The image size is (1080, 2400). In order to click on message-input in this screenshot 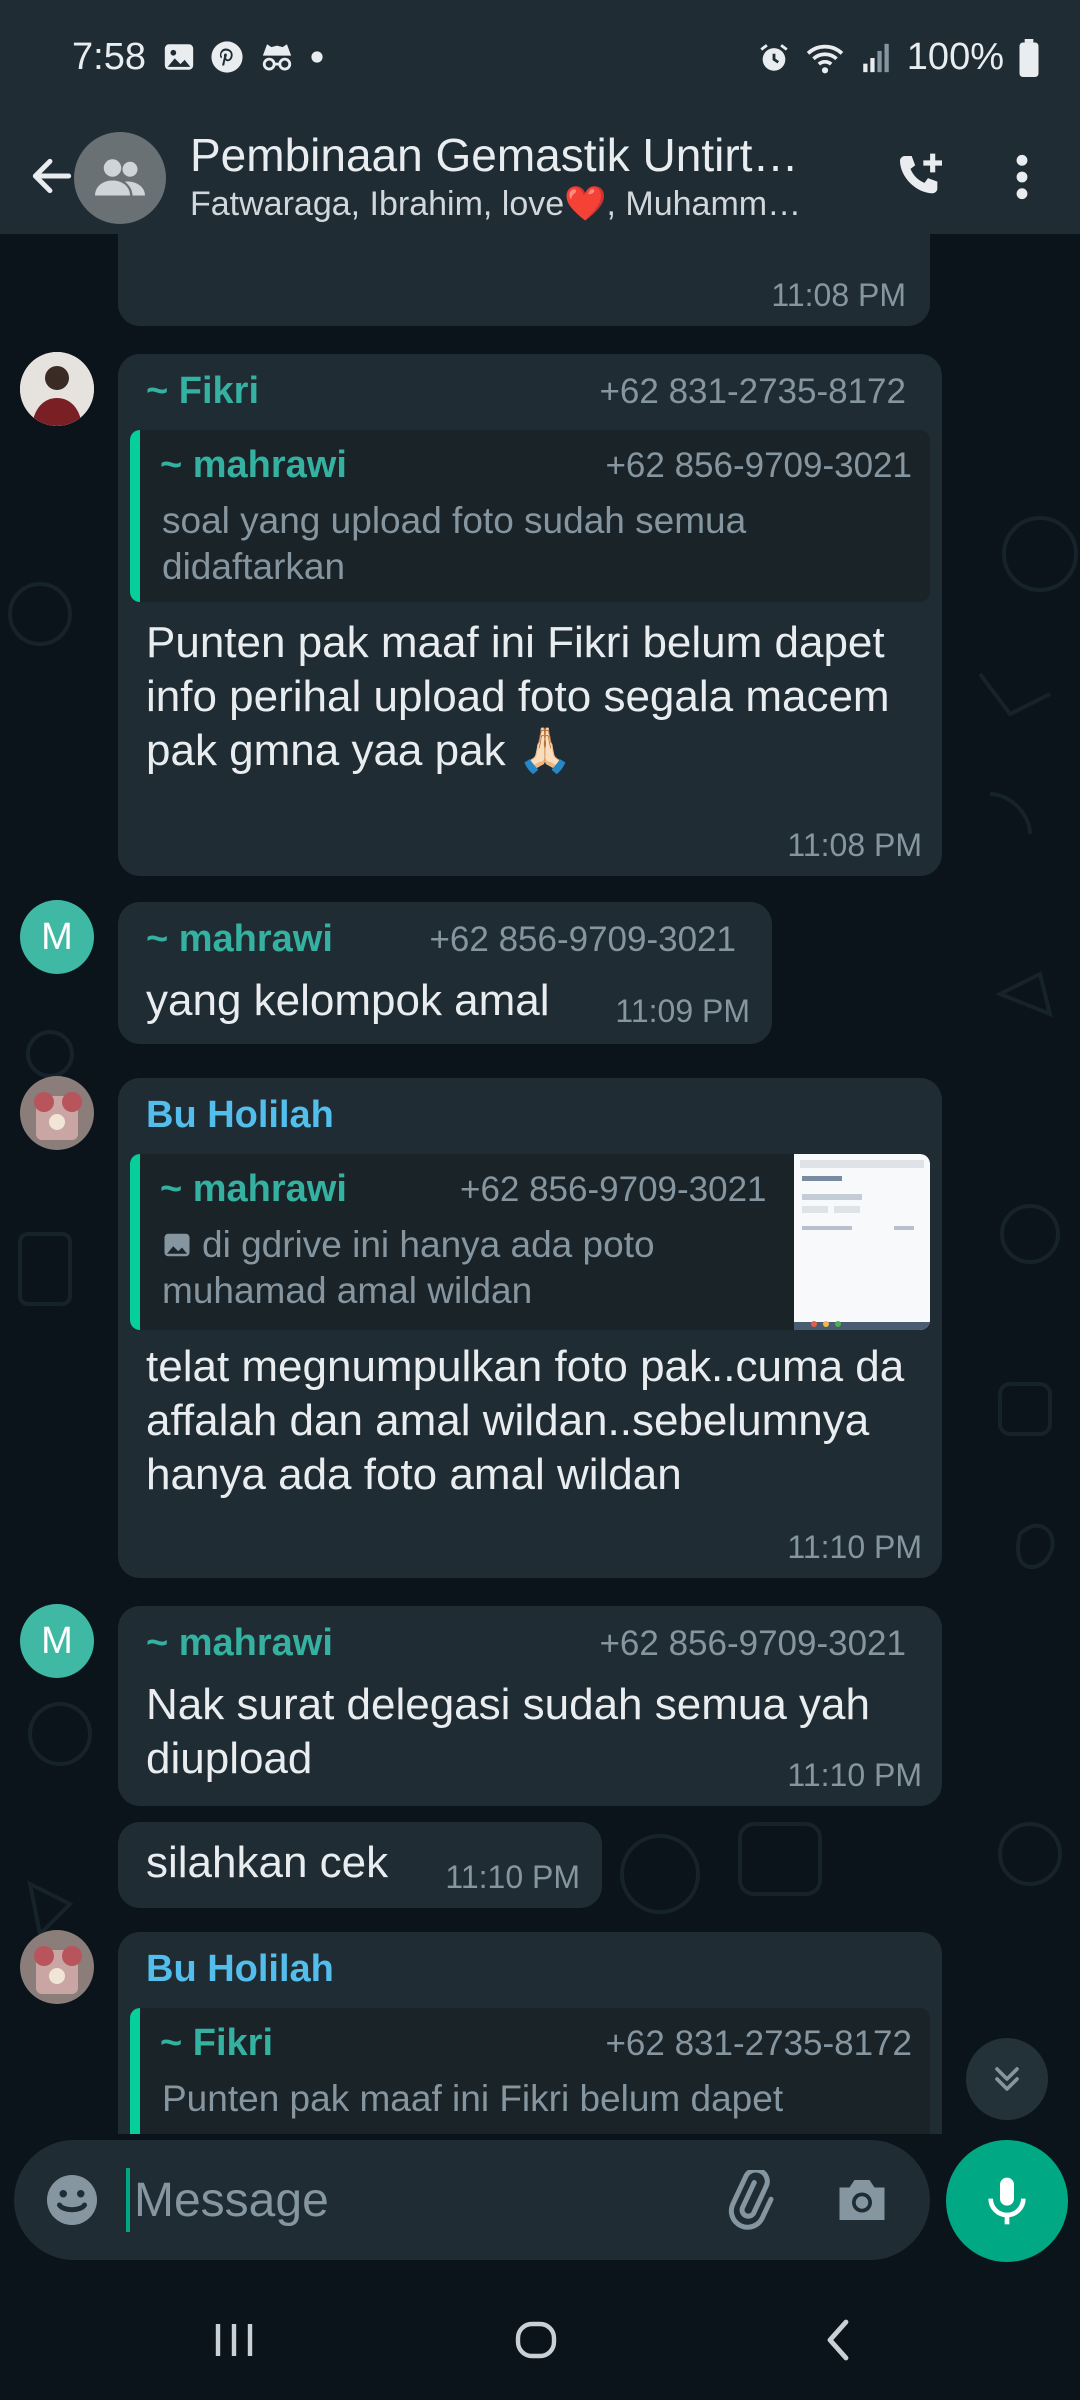, I will do `click(414, 2200)`.